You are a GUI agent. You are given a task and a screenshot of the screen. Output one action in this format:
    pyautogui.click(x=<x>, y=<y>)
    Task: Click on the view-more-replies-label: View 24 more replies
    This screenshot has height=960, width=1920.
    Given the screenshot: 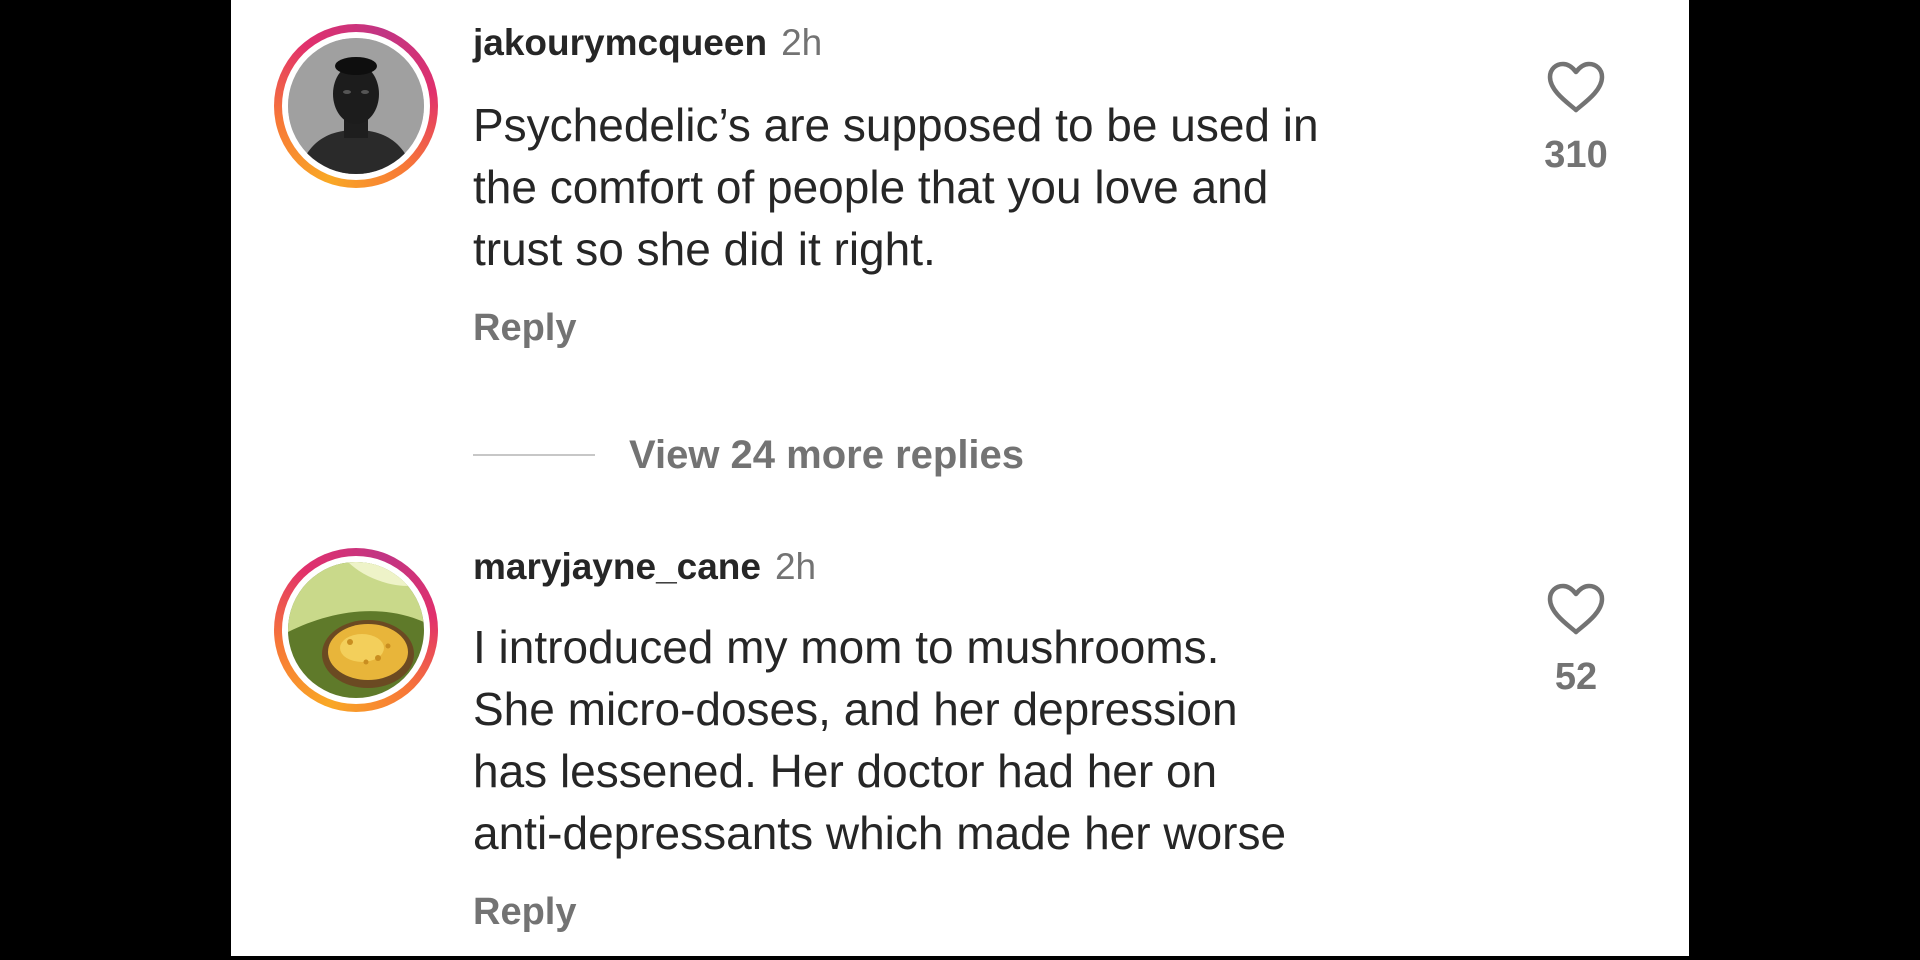 What is the action you would take?
    pyautogui.click(x=826, y=455)
    